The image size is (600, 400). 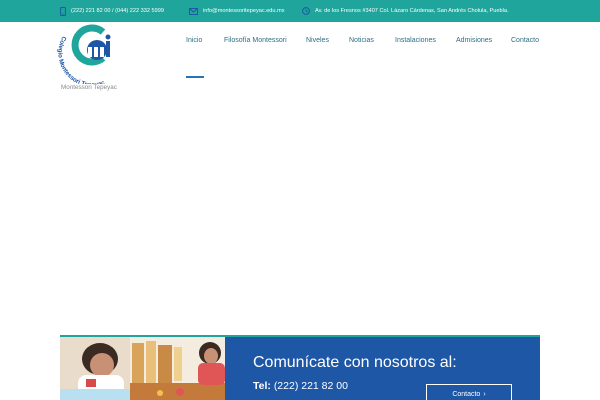 I want to click on contact-button-label: Contacto, so click(x=466, y=394).